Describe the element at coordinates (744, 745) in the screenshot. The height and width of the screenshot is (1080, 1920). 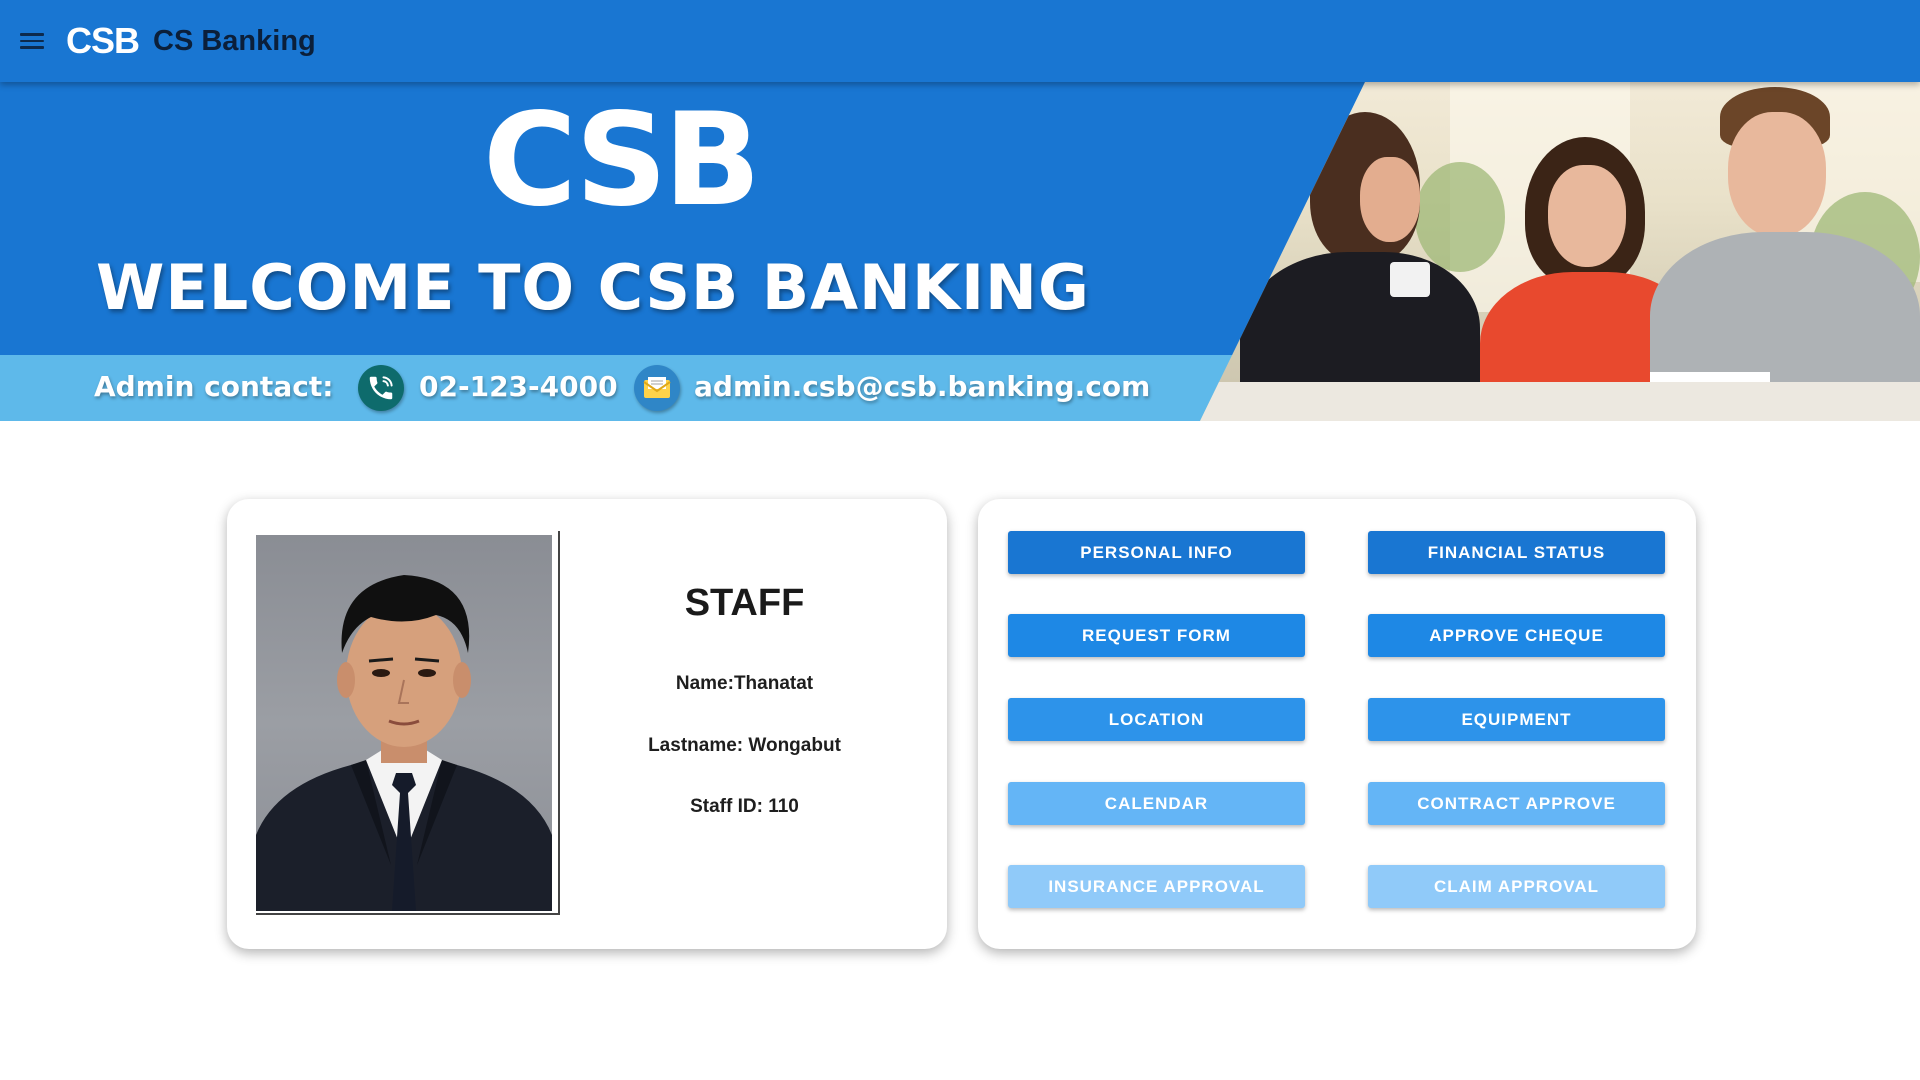
I see `staff-lastname: Lastname: Wongabut` at that location.